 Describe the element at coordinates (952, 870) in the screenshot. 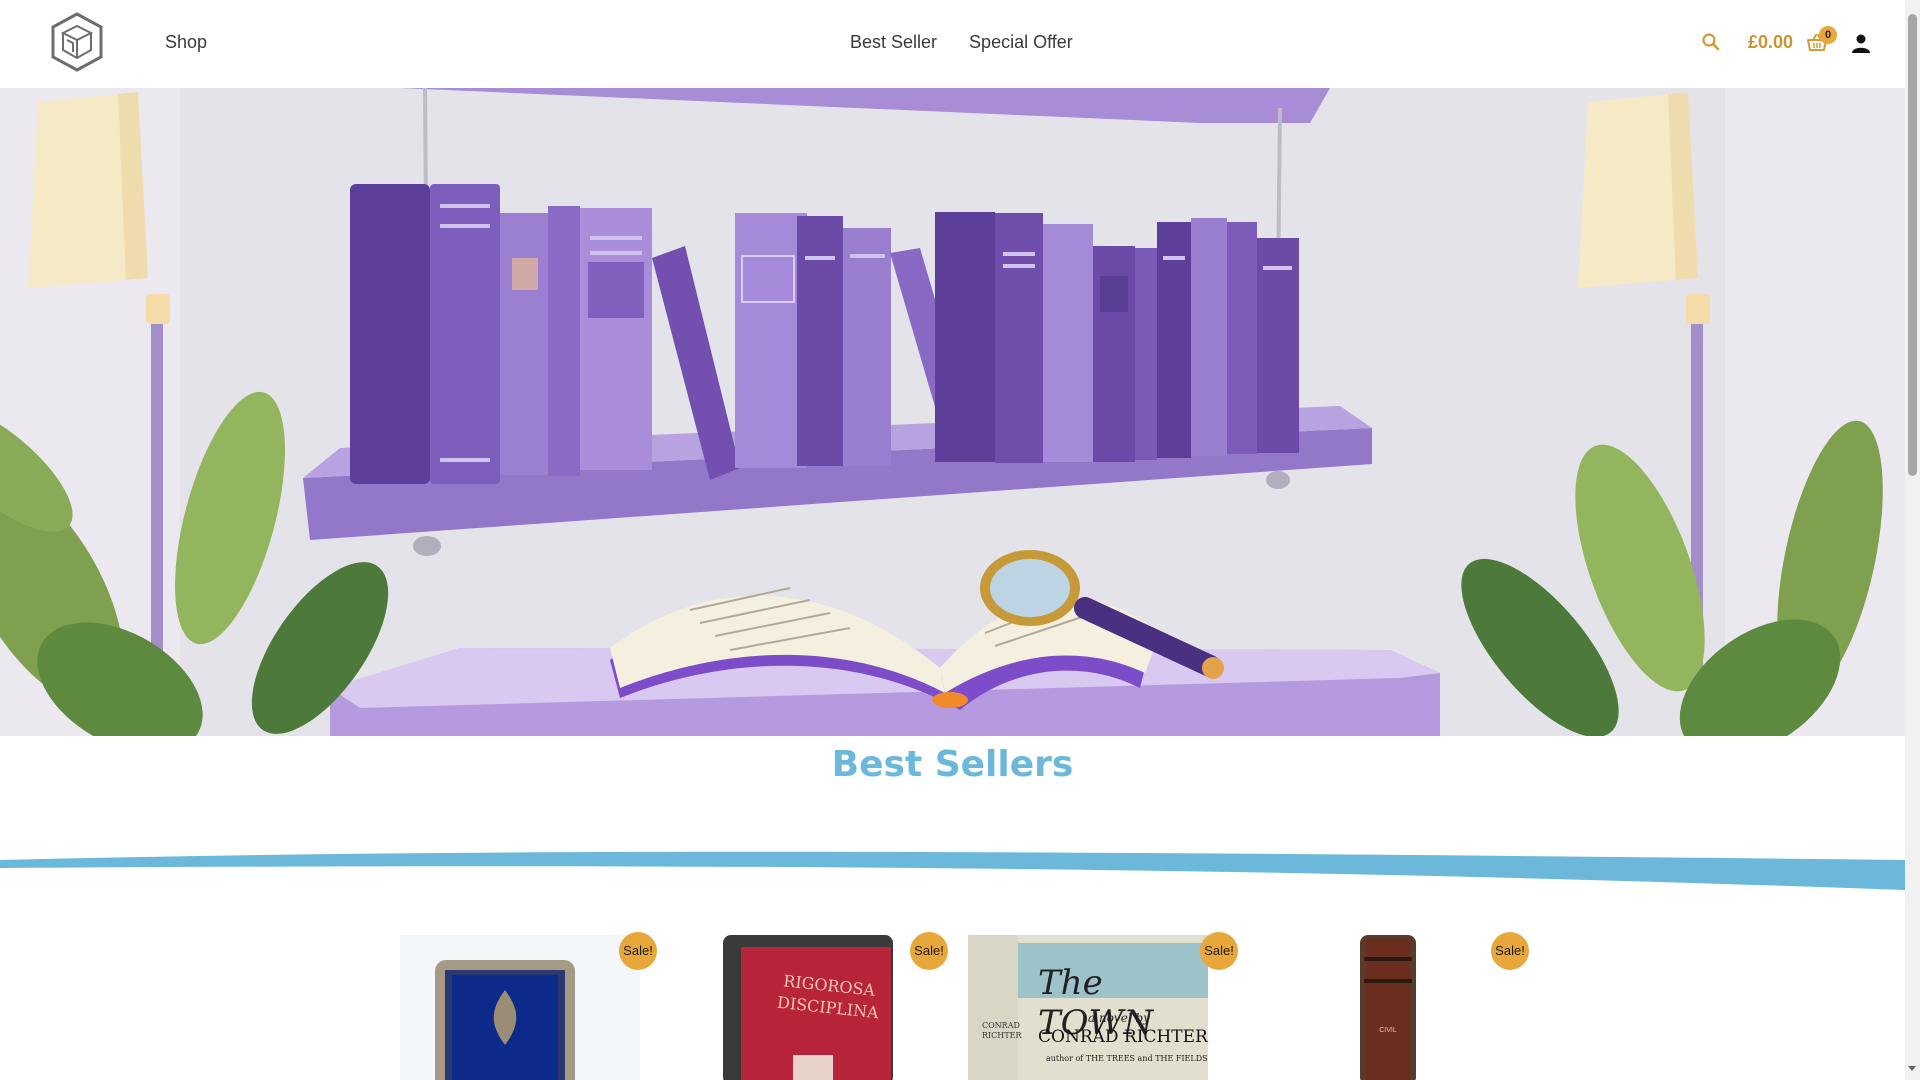

I see `section-divider-wave` at that location.